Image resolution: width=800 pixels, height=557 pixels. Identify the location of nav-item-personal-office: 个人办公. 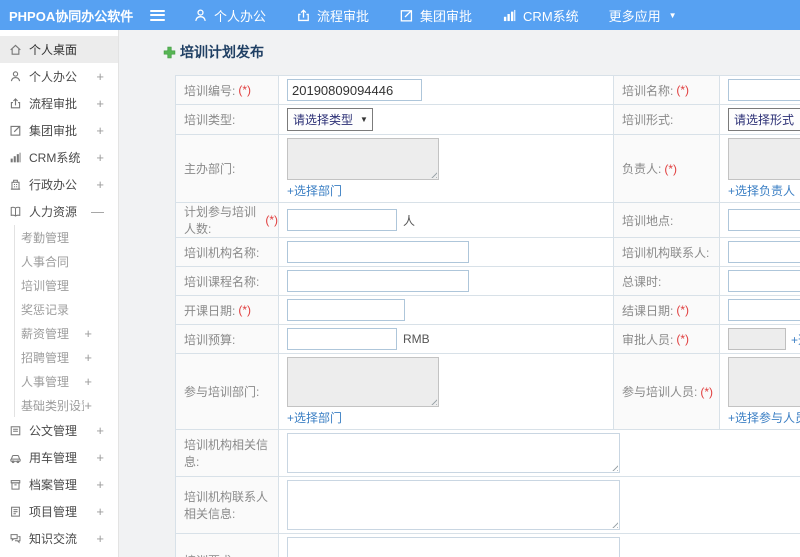
(229, 15).